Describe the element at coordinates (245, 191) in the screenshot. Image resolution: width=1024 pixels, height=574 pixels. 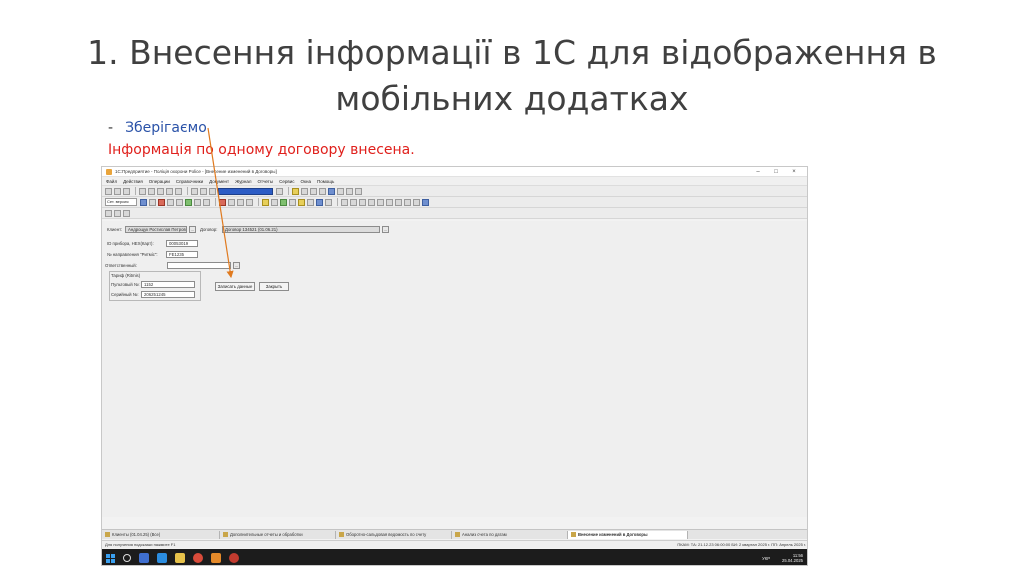
I see `search-combo` at that location.